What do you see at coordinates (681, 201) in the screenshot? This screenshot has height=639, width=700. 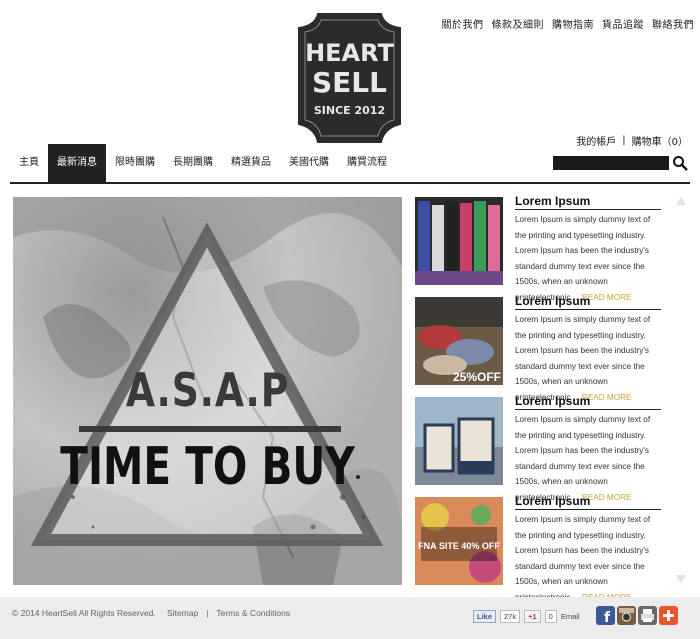 I see `scroll-up-icon` at bounding box center [681, 201].